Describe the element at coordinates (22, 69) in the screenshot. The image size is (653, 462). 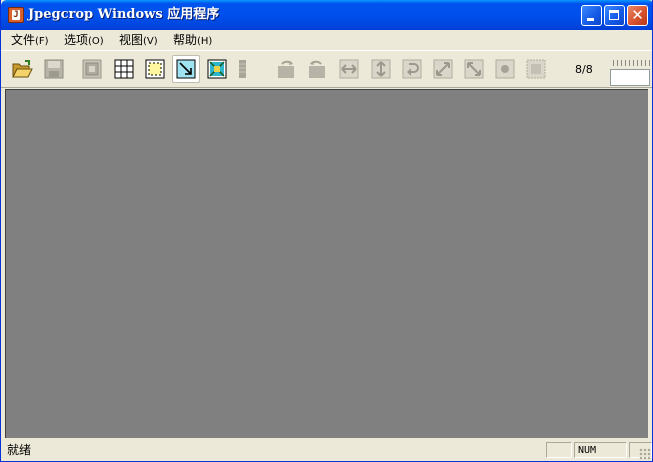
I see `open-folder-icon` at that location.